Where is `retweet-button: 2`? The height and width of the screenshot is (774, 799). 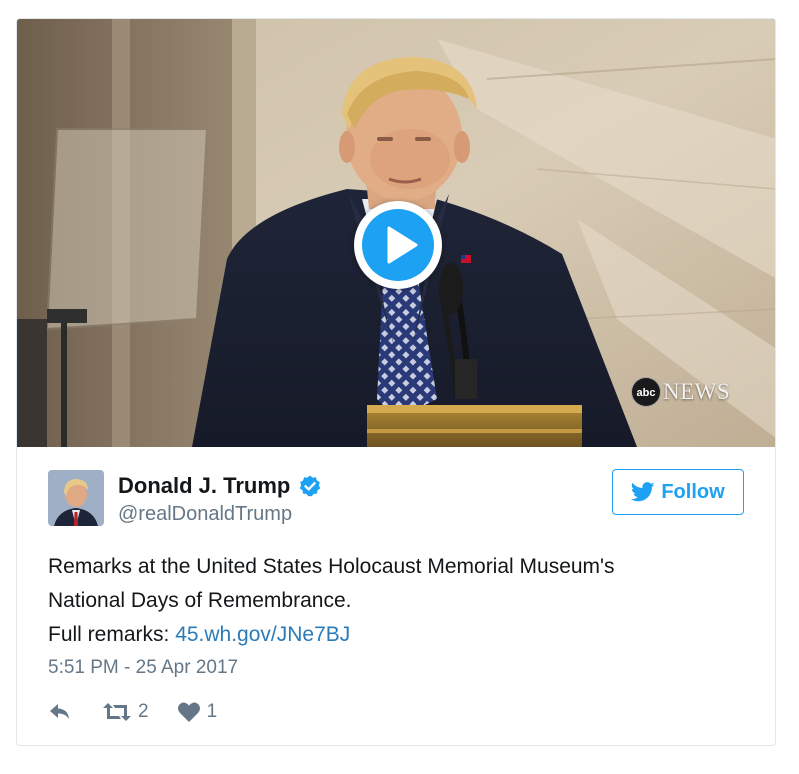
retweet-button: 2 is located at coordinates (125, 712).